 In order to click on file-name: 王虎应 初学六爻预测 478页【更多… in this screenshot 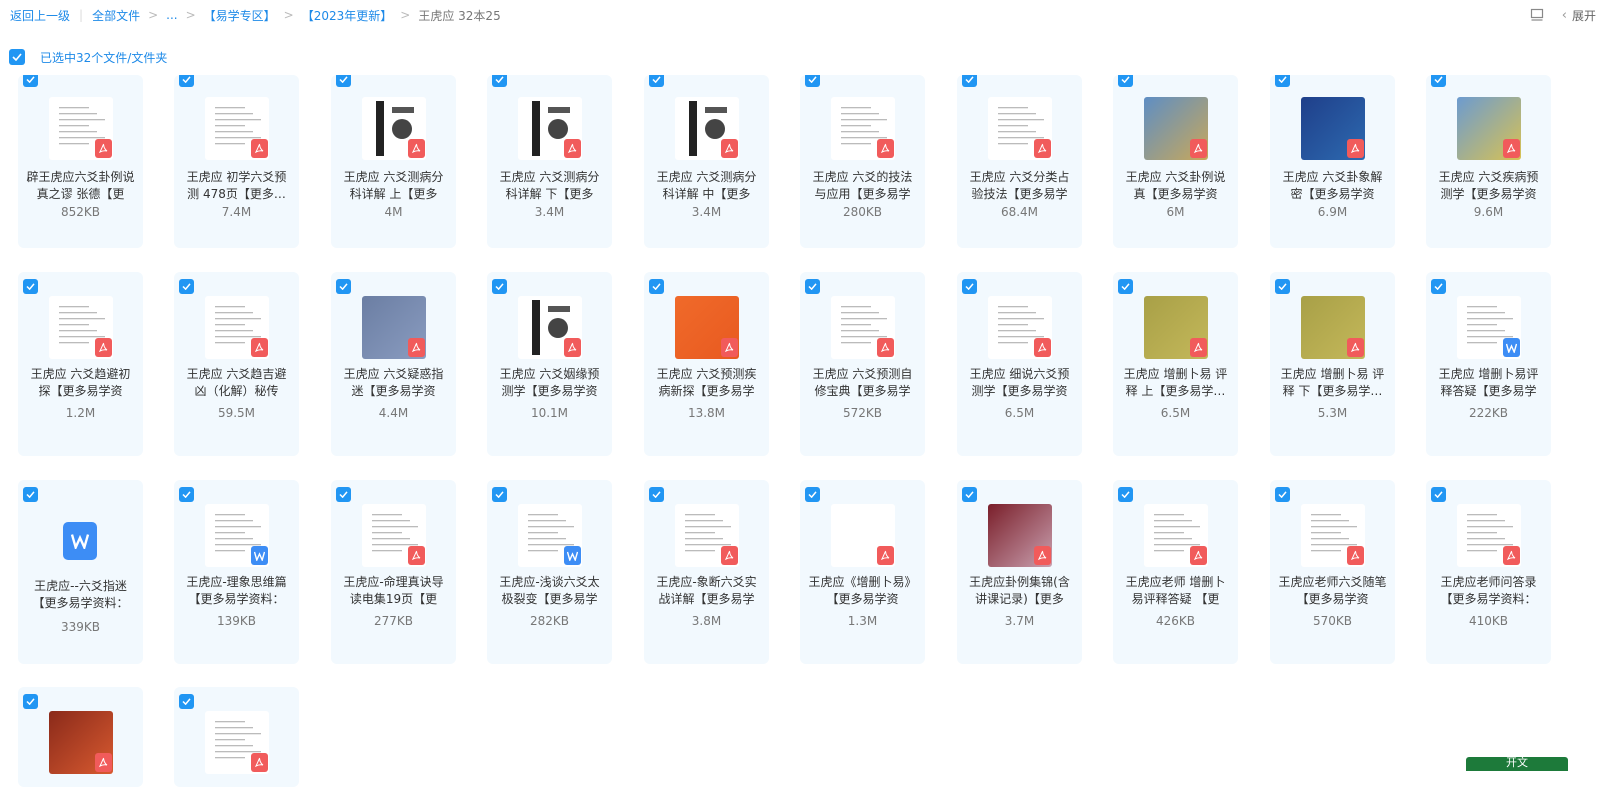, I will do `click(236, 186)`.